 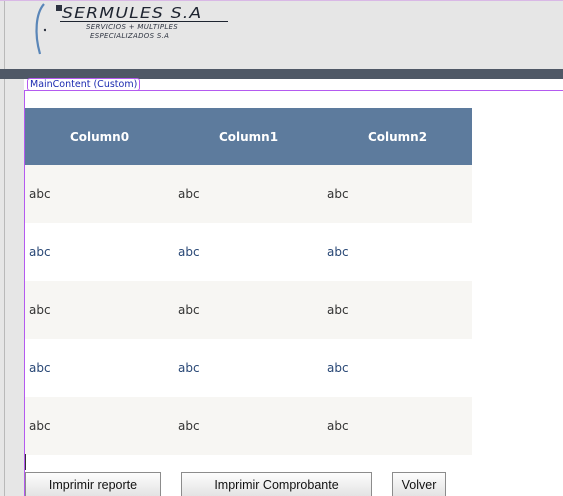 What do you see at coordinates (93, 484) in the screenshot?
I see `print-report-button: Imprimir reporte` at bounding box center [93, 484].